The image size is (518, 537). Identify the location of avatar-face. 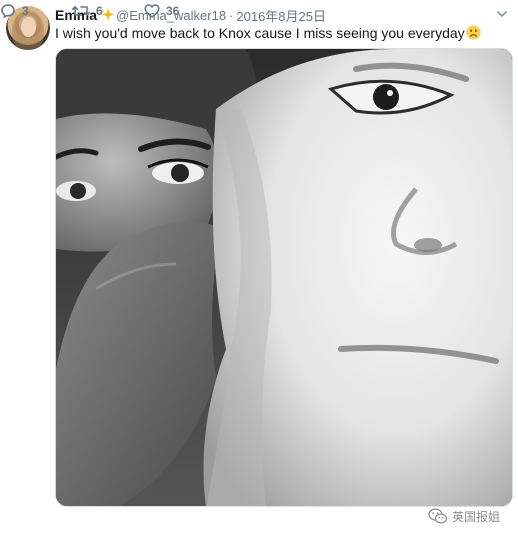
(28, 27).